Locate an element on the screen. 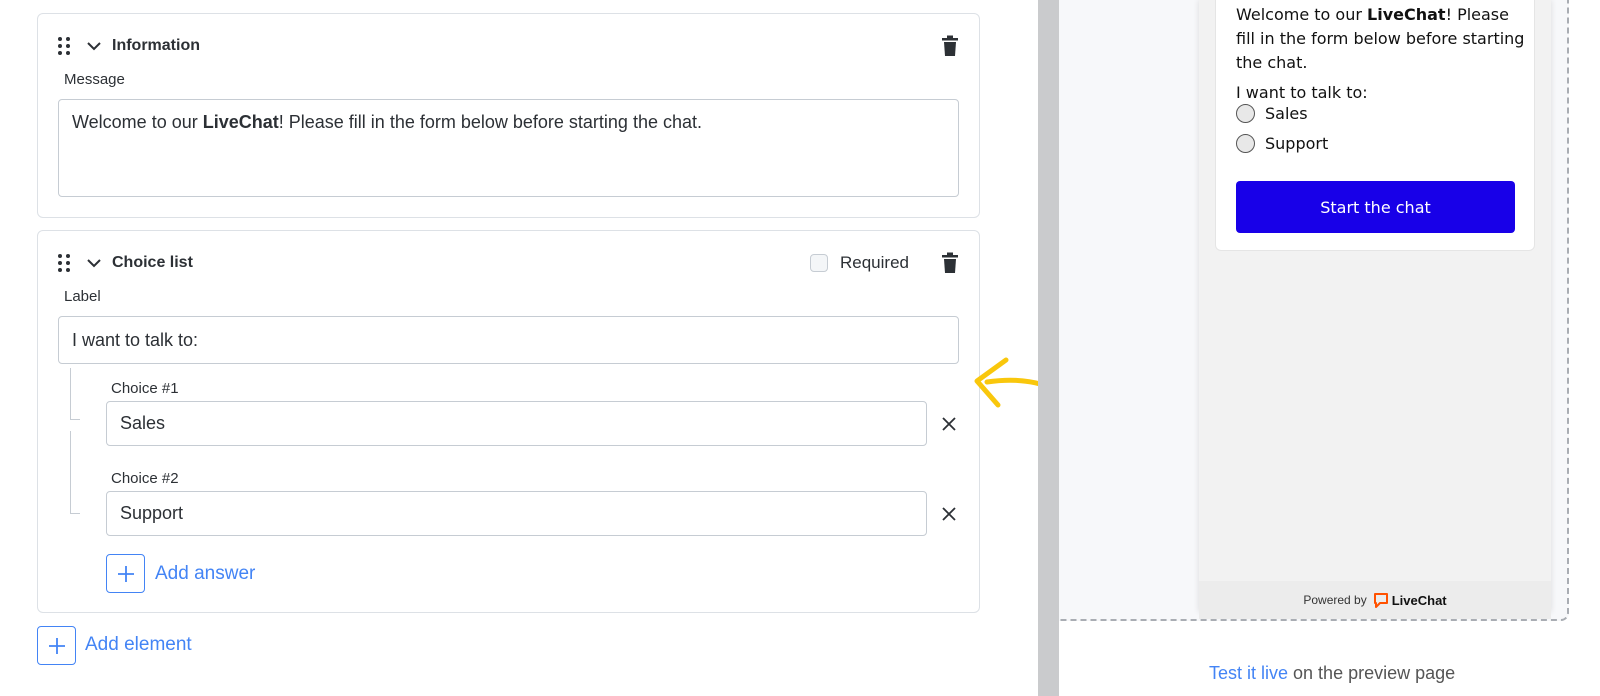 The width and height of the screenshot is (1600, 696). powered-by-footer: Powered by LiveChat is located at coordinates (1375, 600).